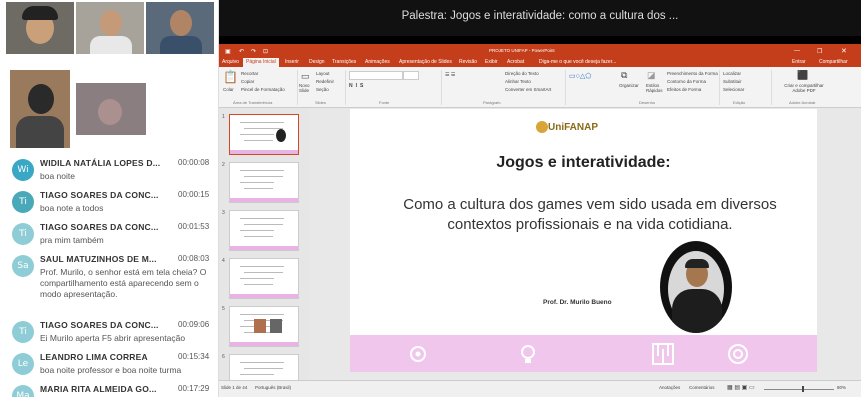 The width and height of the screenshot is (861, 397). I want to click on paste-button: Colar, so click(228, 89).